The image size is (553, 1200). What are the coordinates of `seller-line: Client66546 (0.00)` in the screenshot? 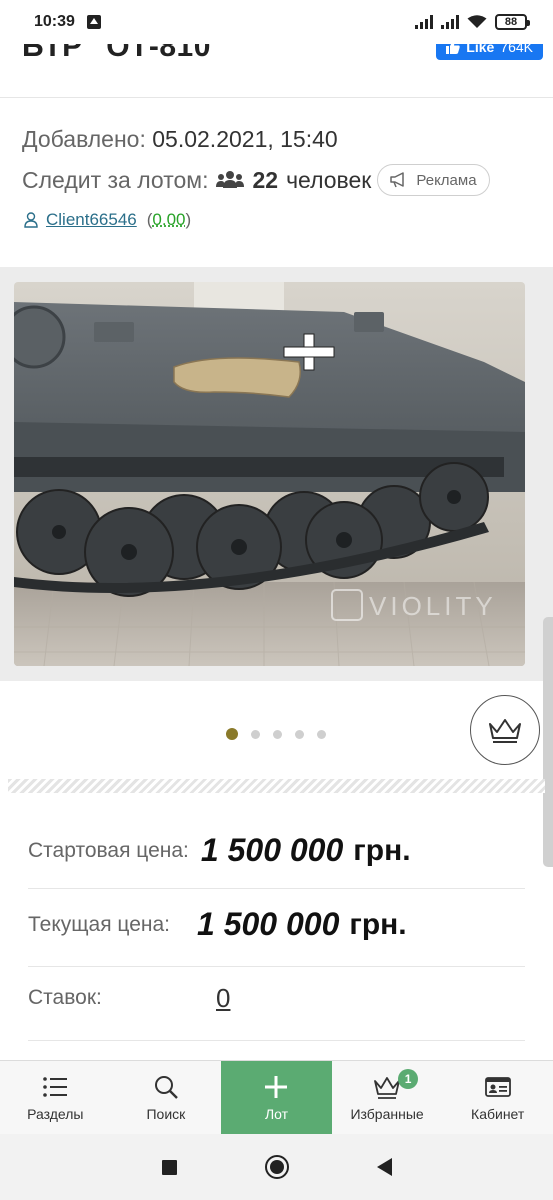 It's located at (107, 220).